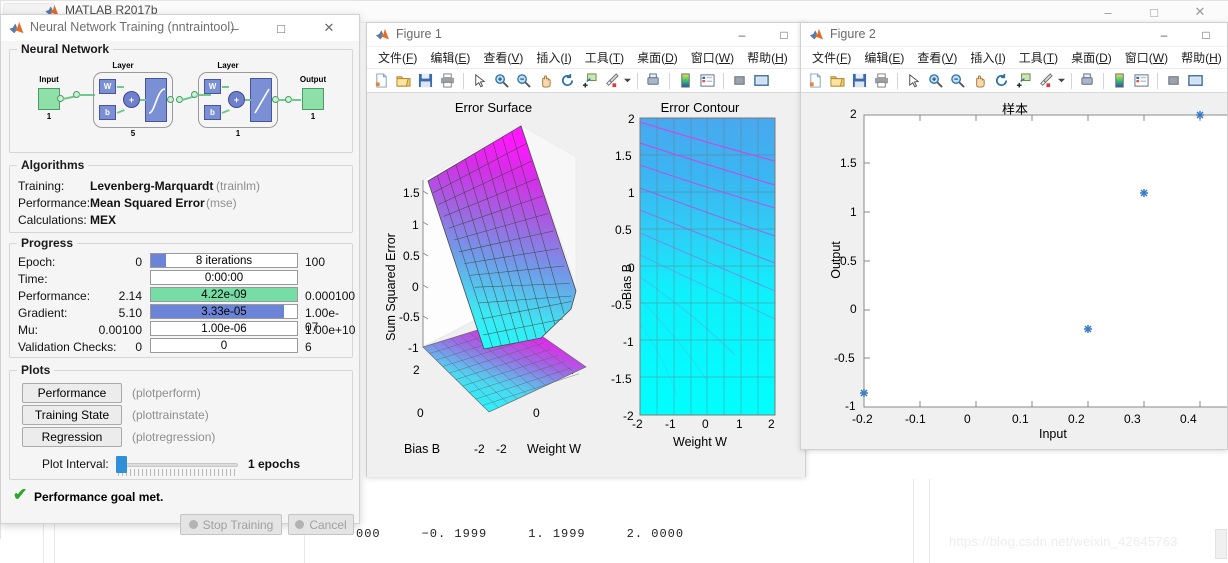 This screenshot has width=1228, height=563. What do you see at coordinates (1108, 12) in the screenshot?
I see `matlab-minimize-button: –` at bounding box center [1108, 12].